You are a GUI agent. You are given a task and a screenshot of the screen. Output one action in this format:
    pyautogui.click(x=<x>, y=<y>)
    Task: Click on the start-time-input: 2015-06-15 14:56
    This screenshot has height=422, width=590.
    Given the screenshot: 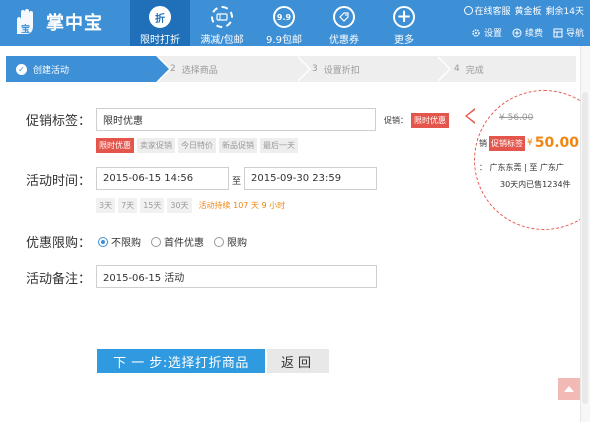 What is the action you would take?
    pyautogui.click(x=162, y=178)
    